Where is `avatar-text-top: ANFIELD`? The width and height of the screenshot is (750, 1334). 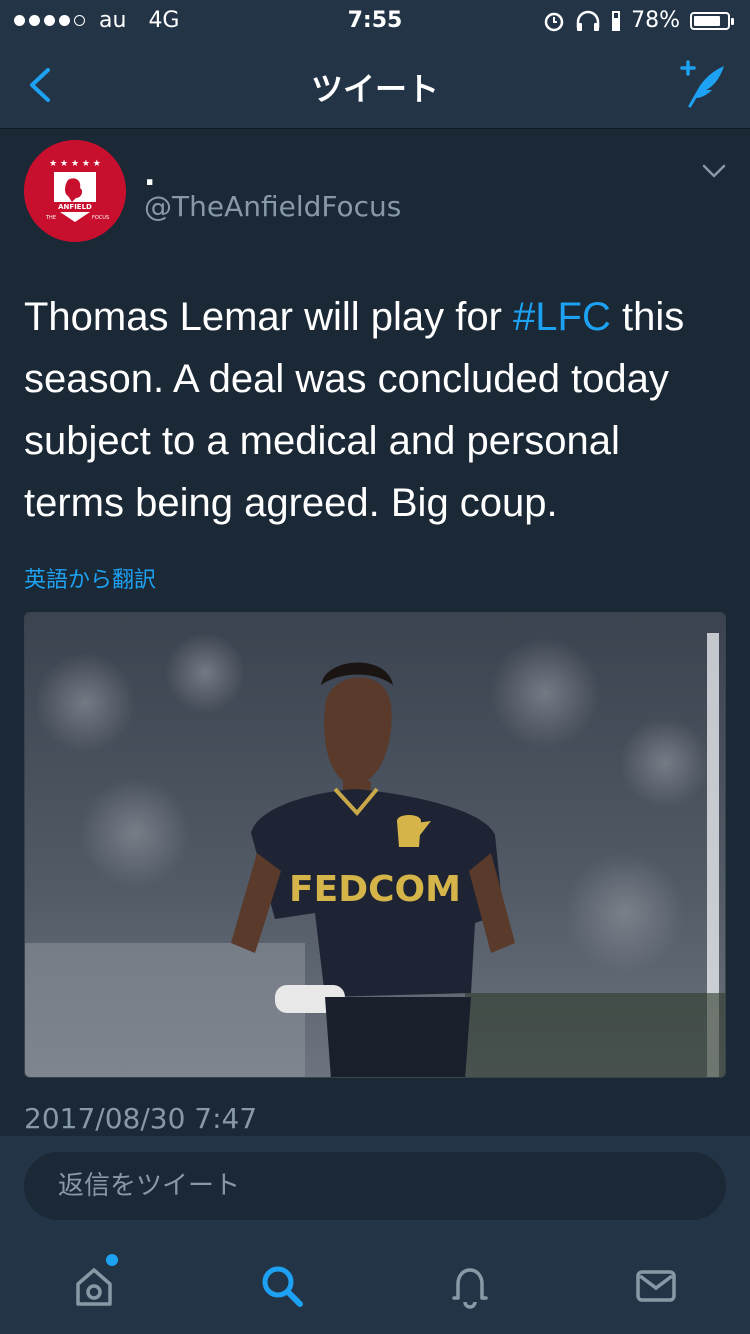 avatar-text-top: ANFIELD is located at coordinates (75, 207).